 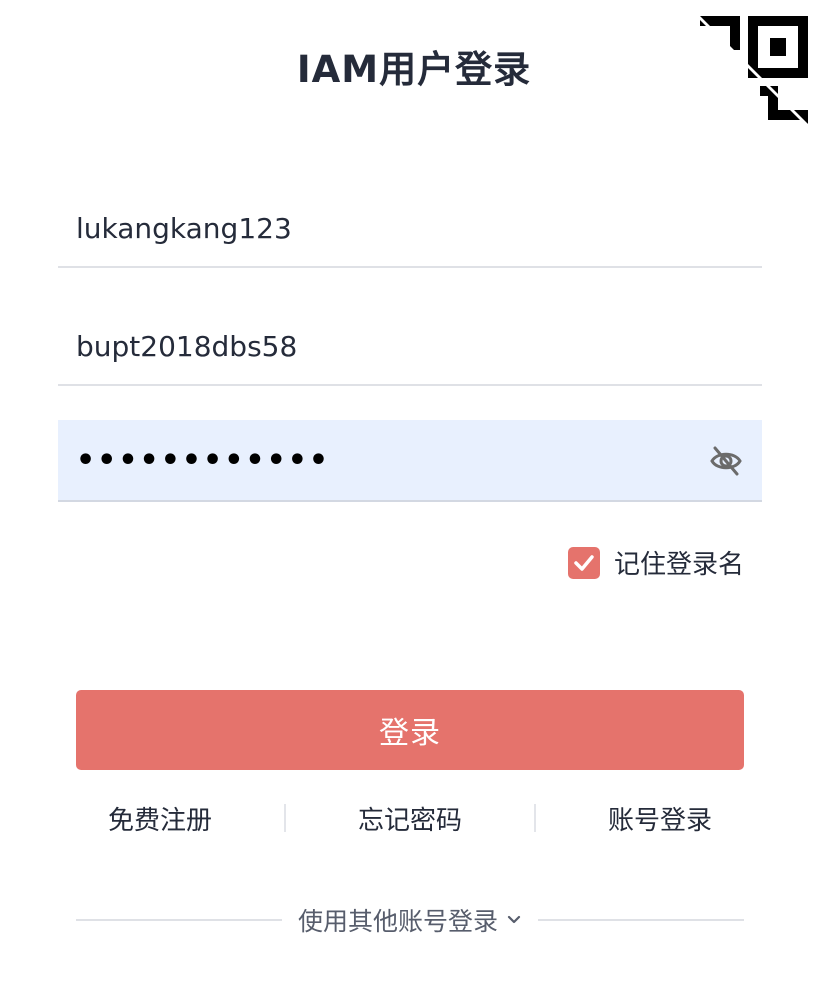 I want to click on login-button: 登录, so click(x=410, y=730).